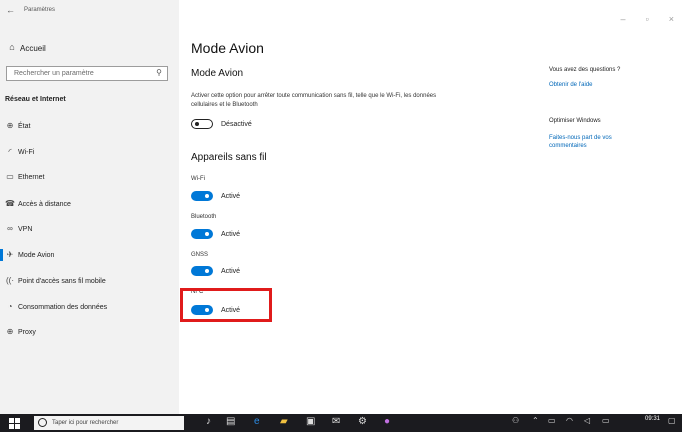  Describe the element at coordinates (204, 217) in the screenshot. I see `bluetooth-label: Bluetooth` at that location.